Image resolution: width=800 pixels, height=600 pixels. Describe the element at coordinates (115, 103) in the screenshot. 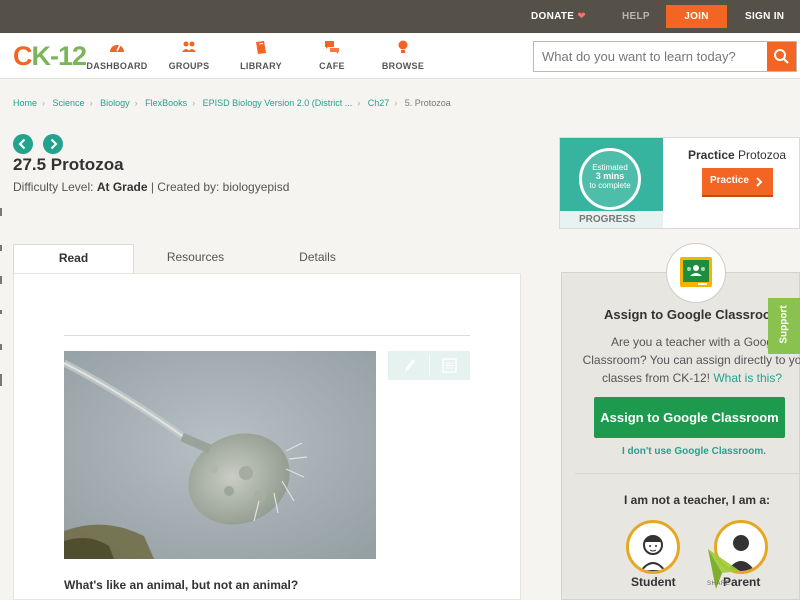

I see `breadcrumb-biology: Biology` at that location.